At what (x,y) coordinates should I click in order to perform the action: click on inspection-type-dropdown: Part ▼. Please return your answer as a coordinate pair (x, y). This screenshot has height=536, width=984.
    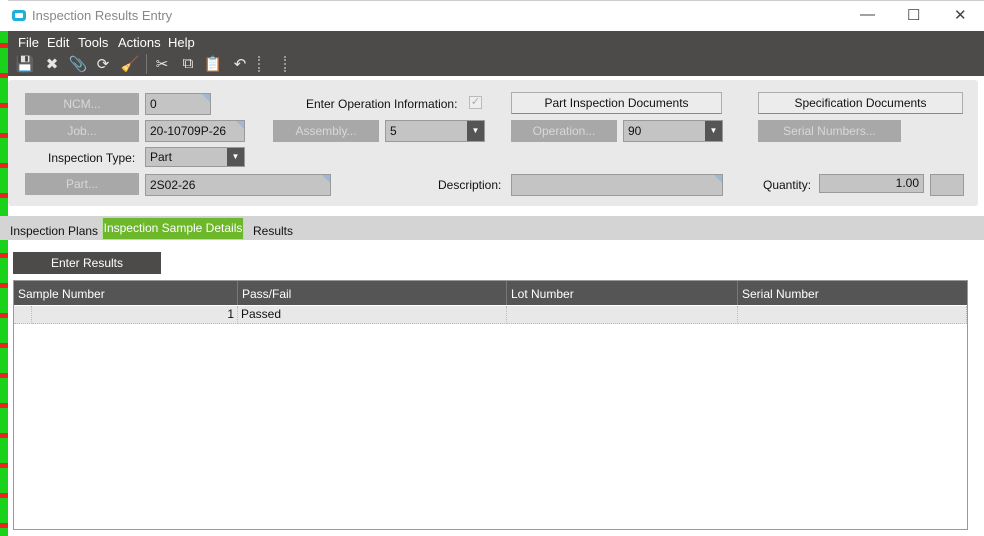
    Looking at the image, I should click on (195, 157).